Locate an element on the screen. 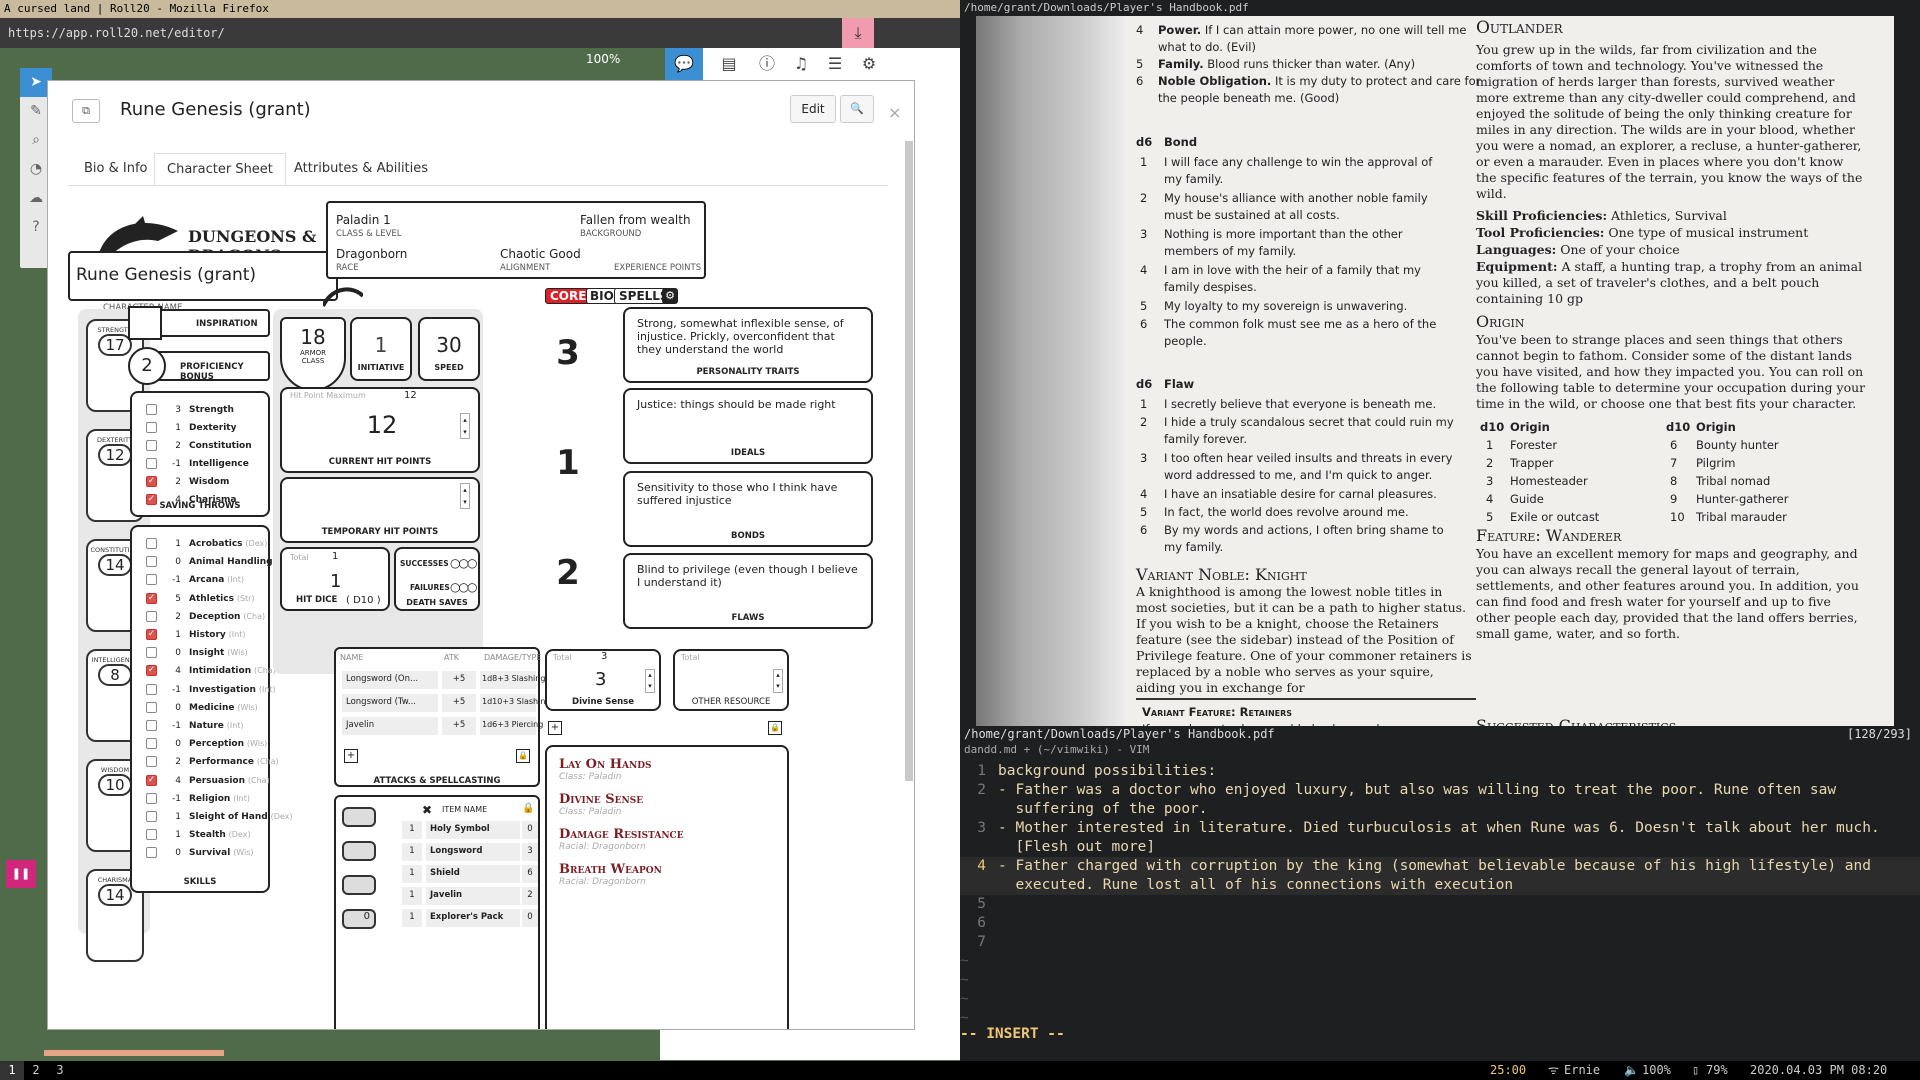 The width and height of the screenshot is (1920, 1080). journal-icon: ▤ is located at coordinates (729, 64).